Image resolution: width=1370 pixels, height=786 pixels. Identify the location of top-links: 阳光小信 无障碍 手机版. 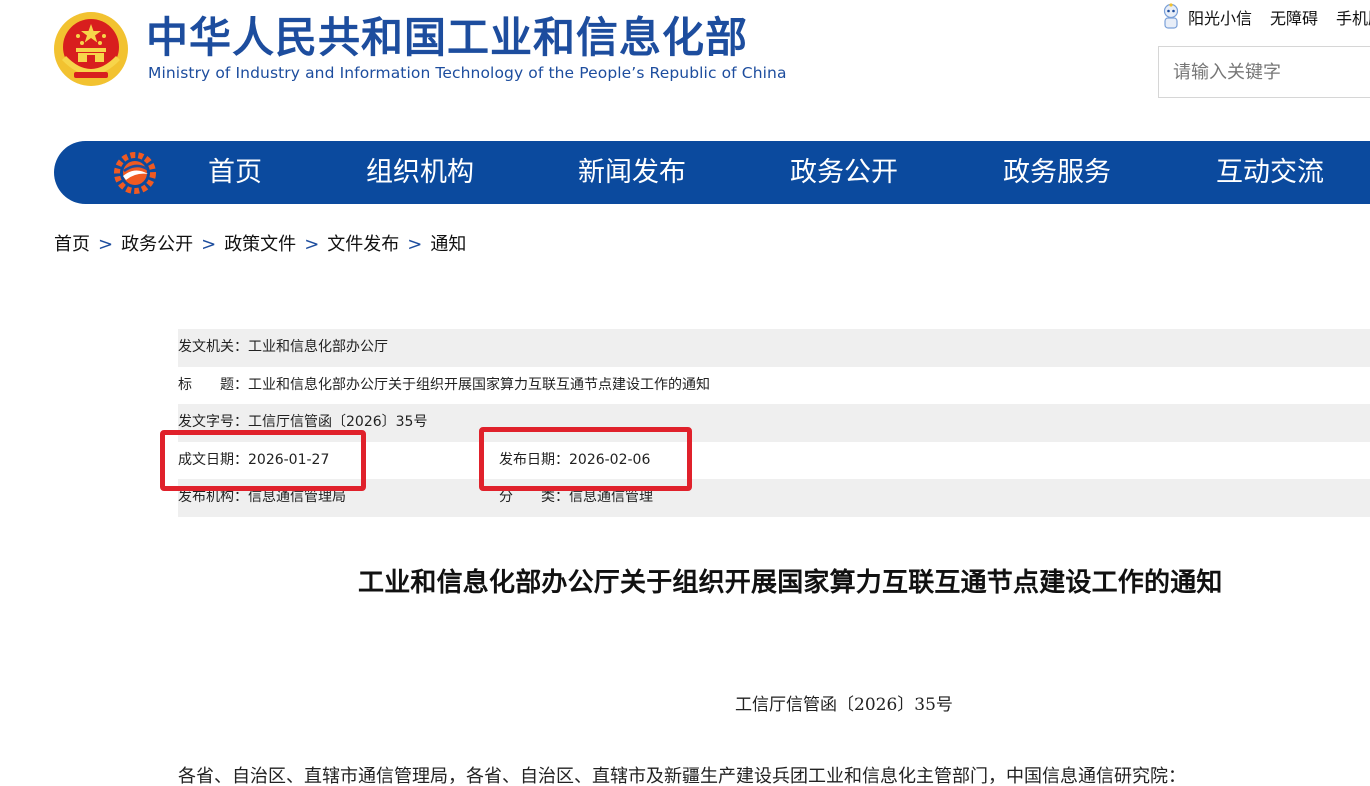
(1265, 17).